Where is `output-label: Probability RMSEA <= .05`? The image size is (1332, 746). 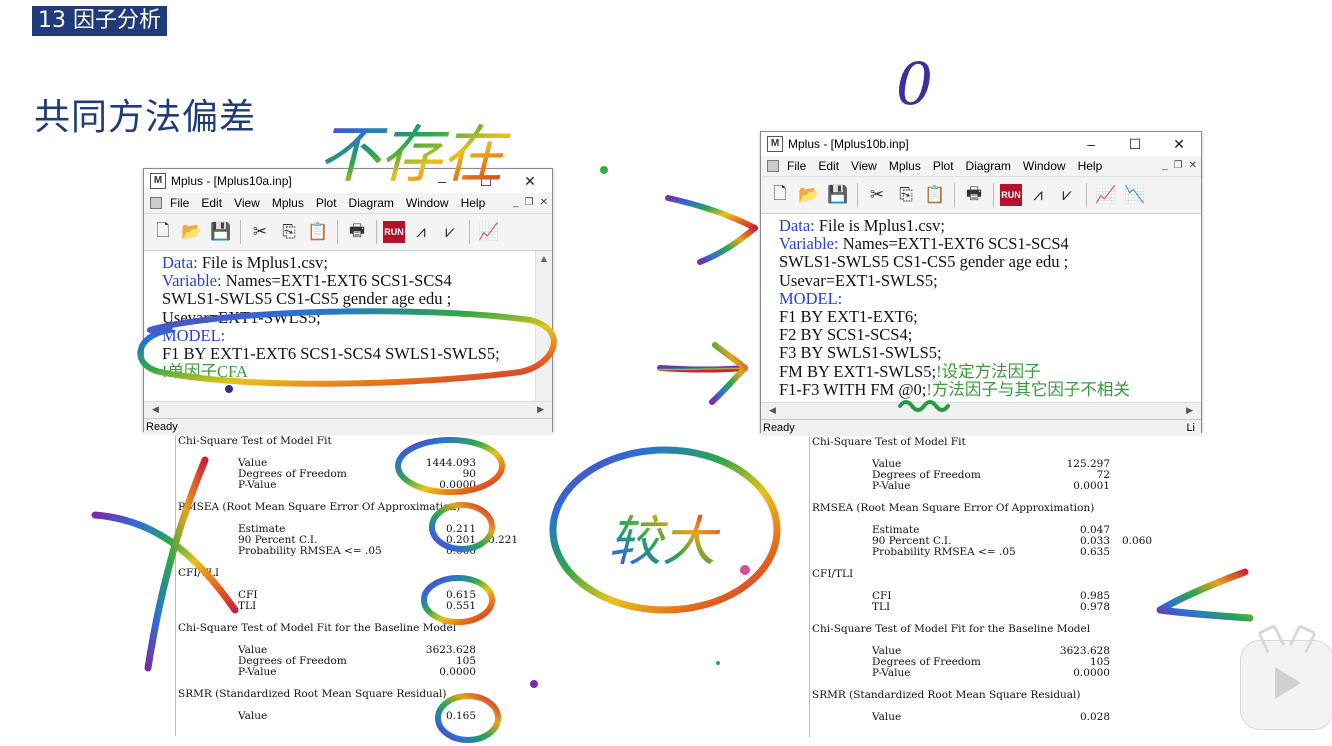
output-label: Probability RMSEA <= .05 is located at coordinates (310, 551).